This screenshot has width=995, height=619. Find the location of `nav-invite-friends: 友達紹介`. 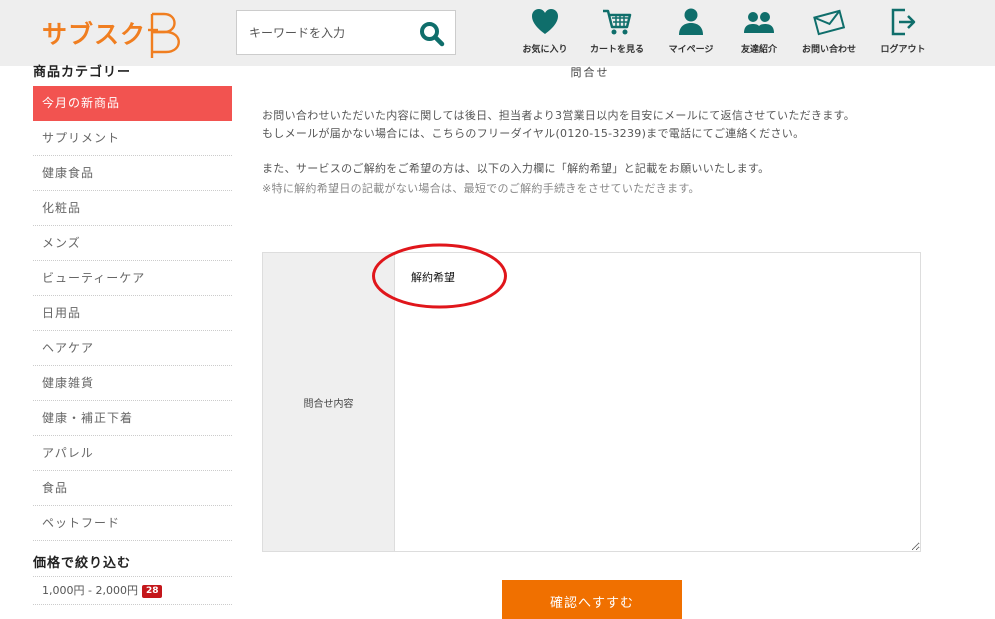

nav-invite-friends: 友達紹介 is located at coordinates (759, 32).